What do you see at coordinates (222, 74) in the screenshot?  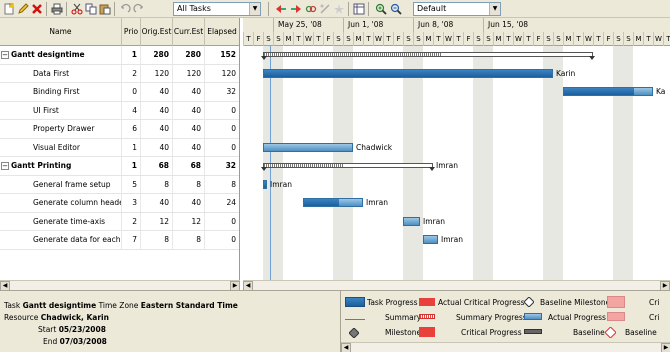 I see `cell-elapsed: 120` at bounding box center [222, 74].